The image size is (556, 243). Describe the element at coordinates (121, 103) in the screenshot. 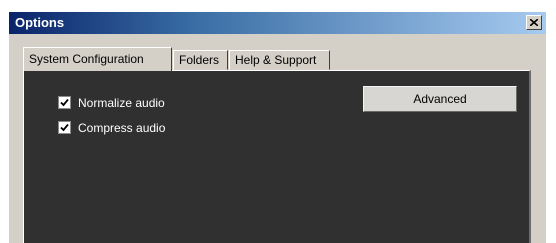

I see `normalize-audio-label: Normalize audio` at that location.